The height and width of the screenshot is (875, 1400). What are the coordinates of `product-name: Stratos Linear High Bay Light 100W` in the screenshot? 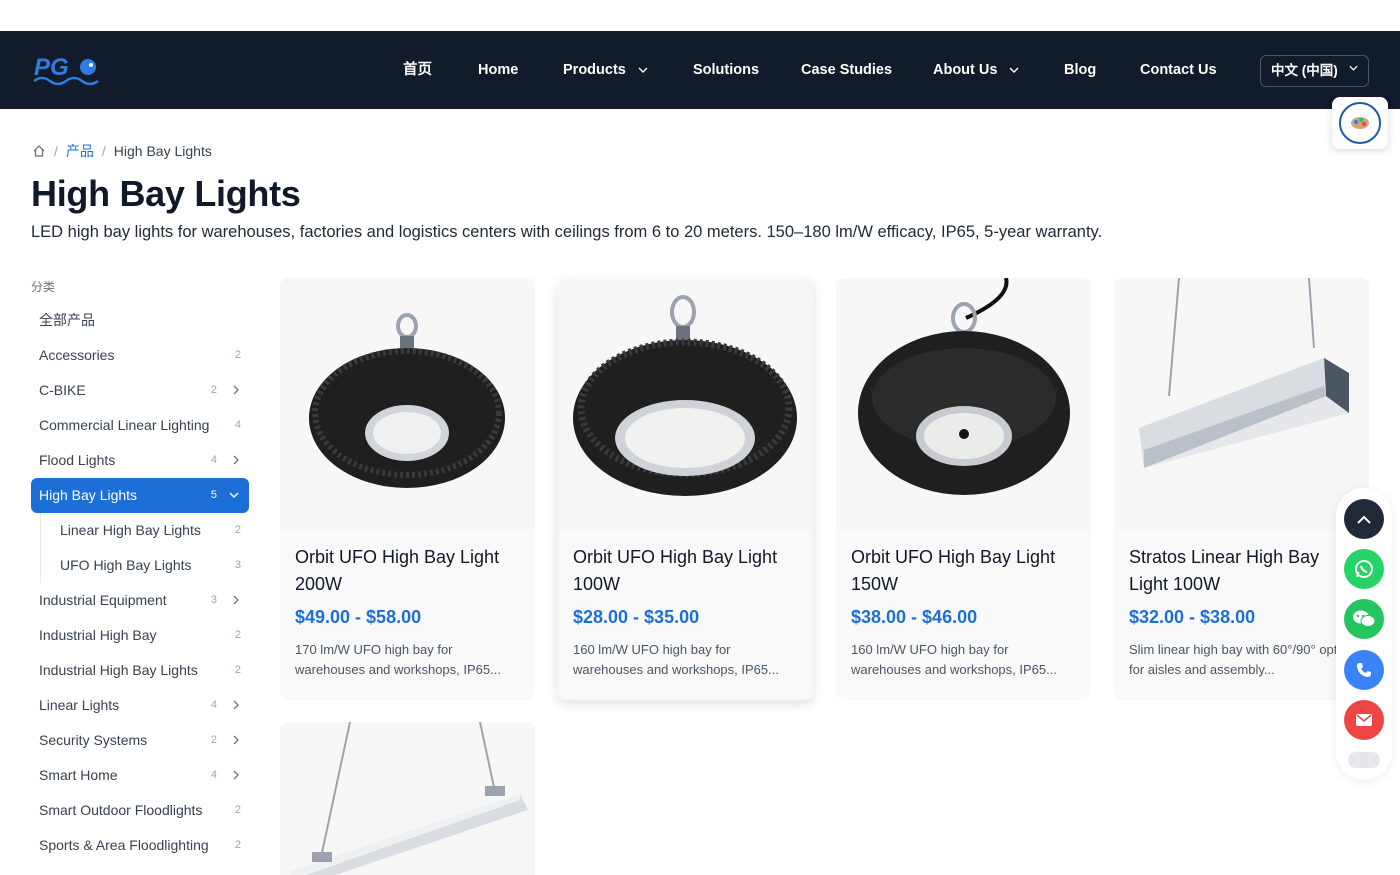 It's located at (1241, 571).